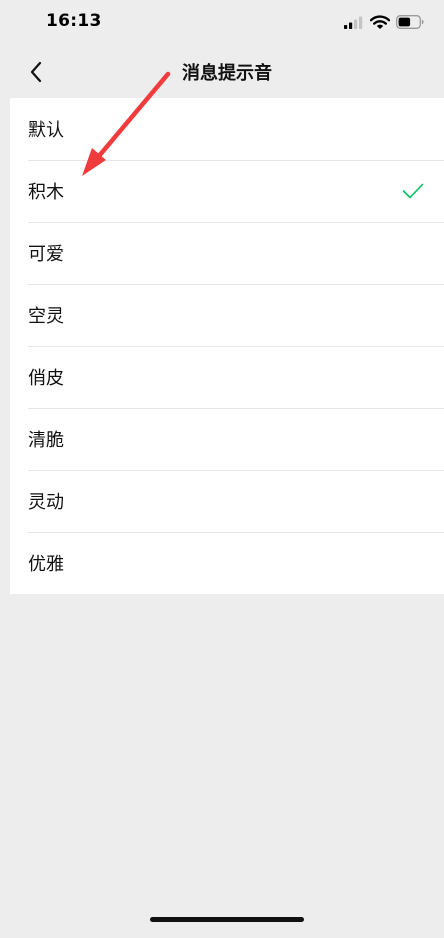  I want to click on sound-option-label: 灵动, so click(46, 502).